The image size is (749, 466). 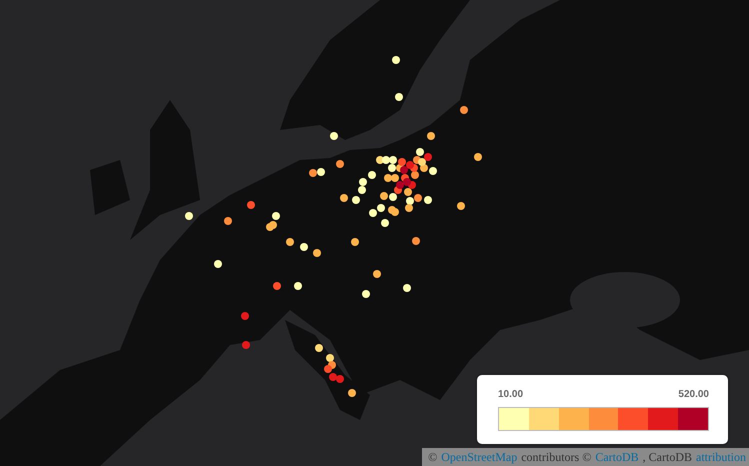 I want to click on attribution-text: ©, so click(x=433, y=457).